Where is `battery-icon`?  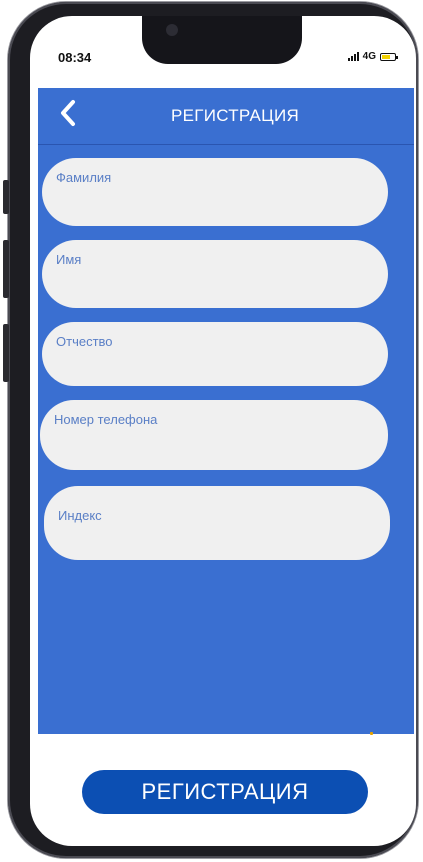 battery-icon is located at coordinates (389, 56).